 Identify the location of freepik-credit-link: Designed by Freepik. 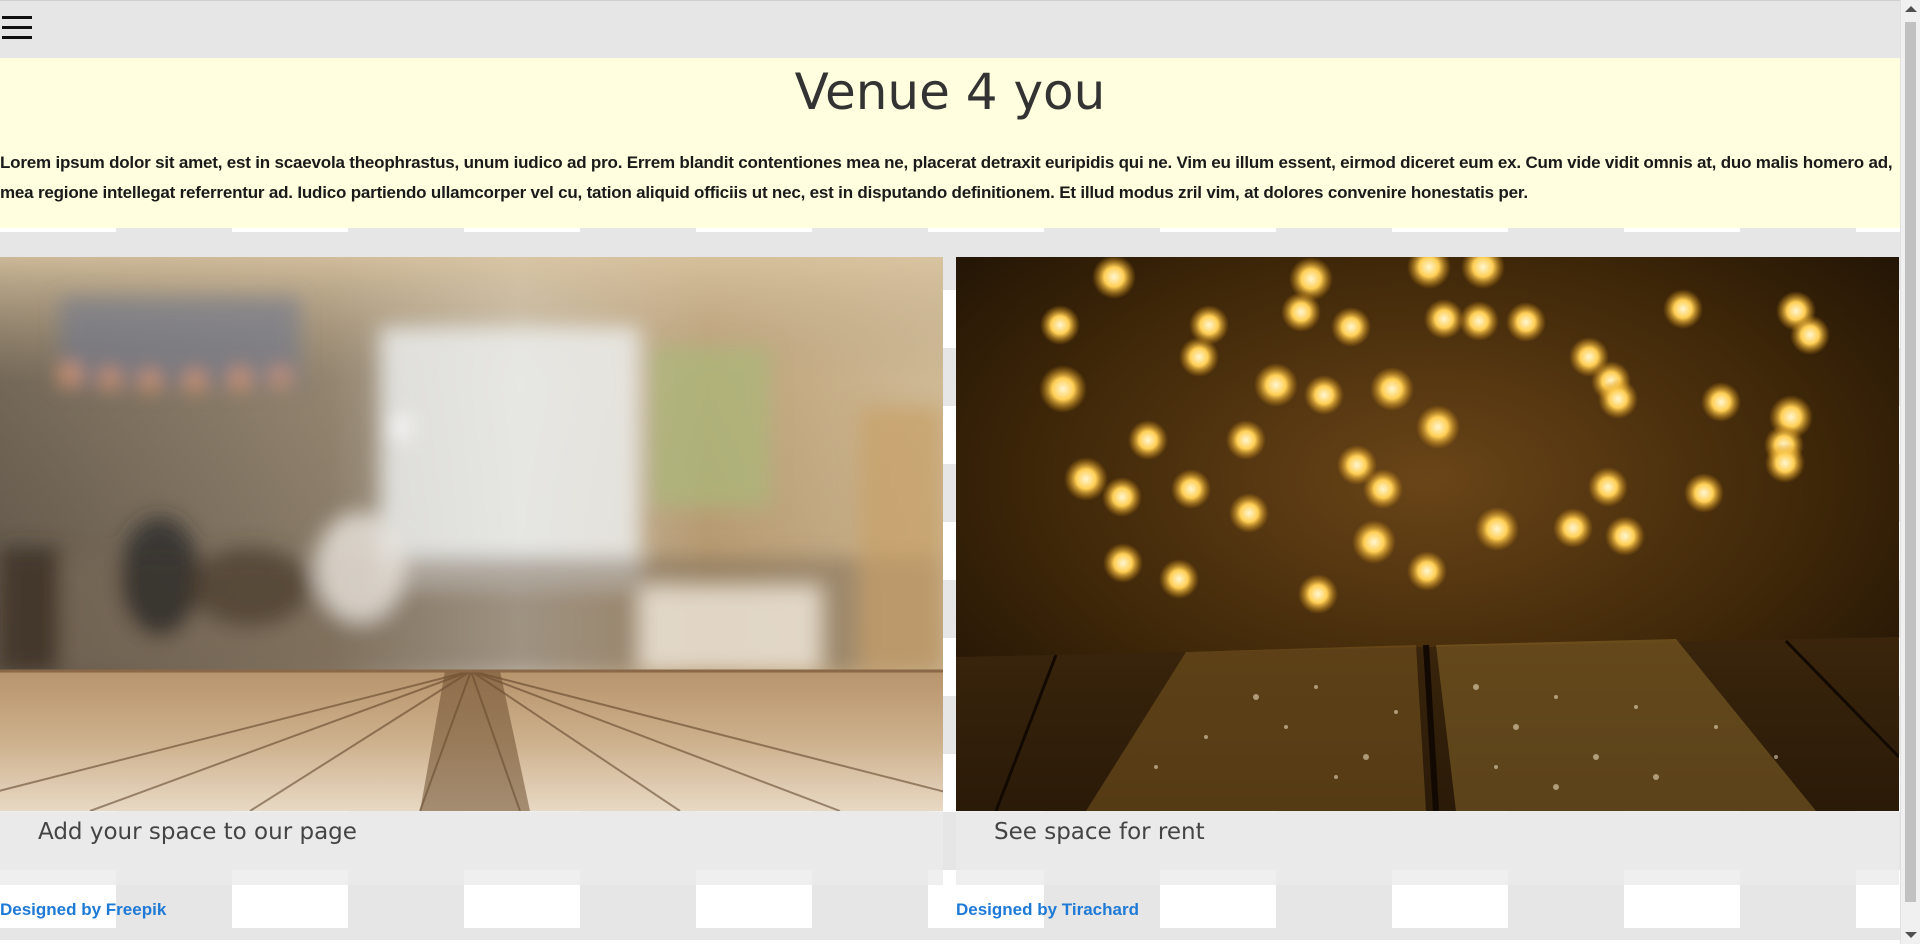
(83, 910).